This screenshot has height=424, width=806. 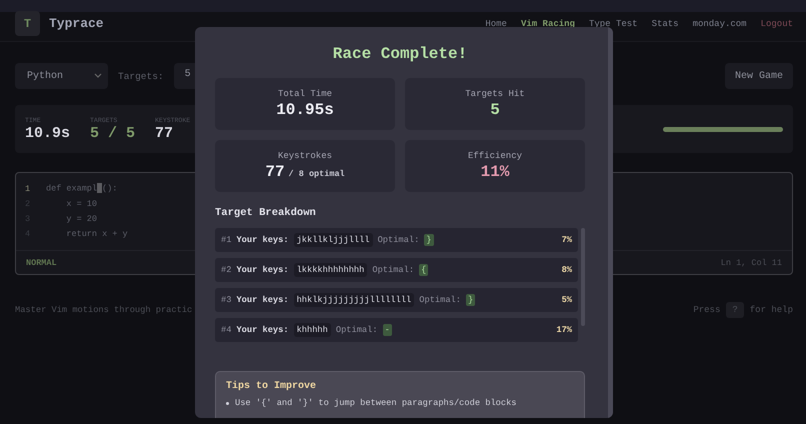 What do you see at coordinates (81, 188) in the screenshot?
I see `code-line: def exampl ():` at bounding box center [81, 188].